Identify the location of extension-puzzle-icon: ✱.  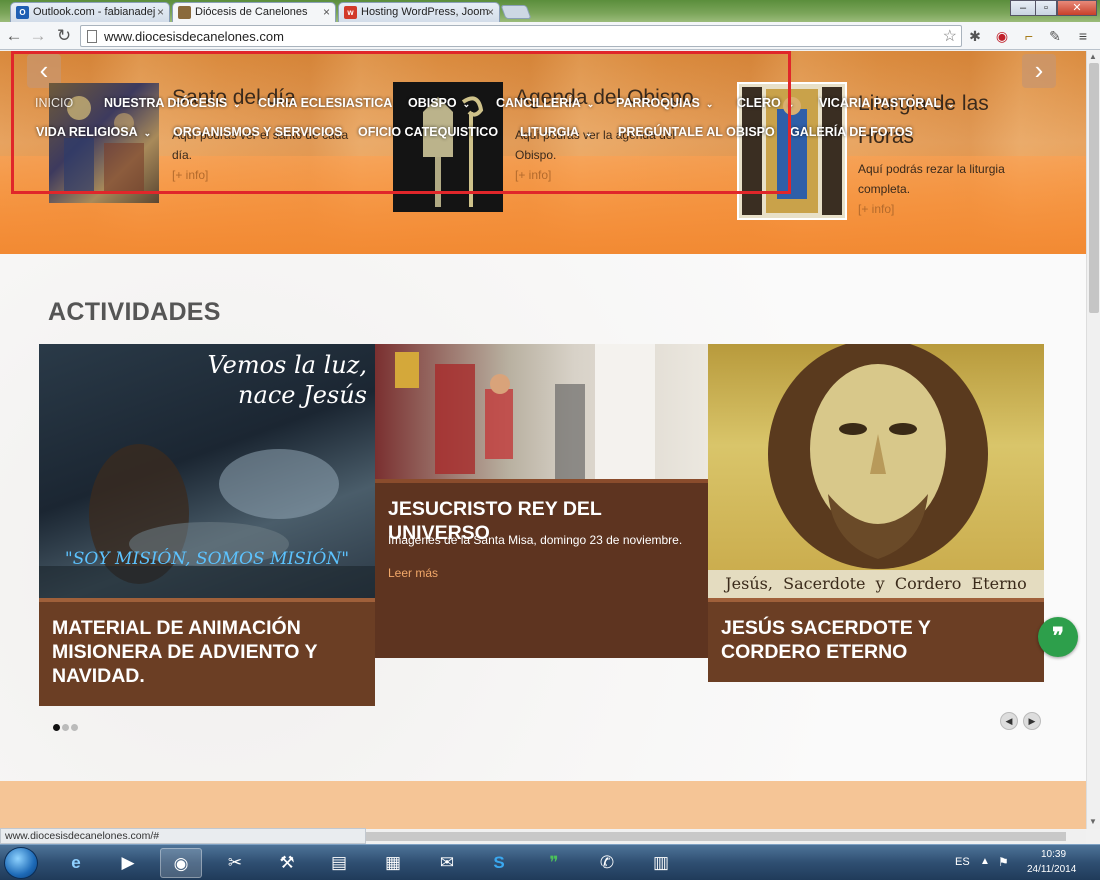
(975, 36).